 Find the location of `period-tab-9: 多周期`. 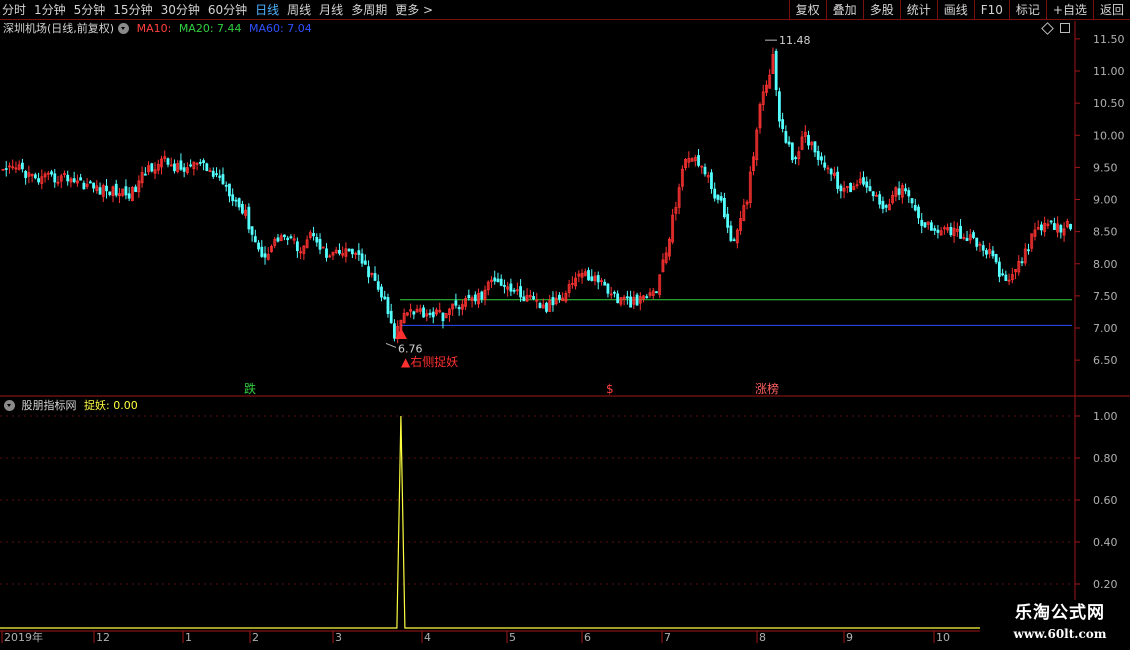

period-tab-9: 多周期 is located at coordinates (369, 10).